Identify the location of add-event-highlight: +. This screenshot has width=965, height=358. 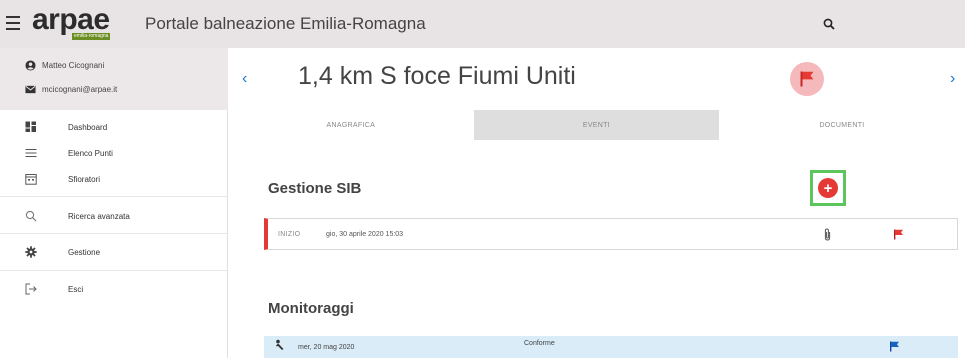
(828, 188).